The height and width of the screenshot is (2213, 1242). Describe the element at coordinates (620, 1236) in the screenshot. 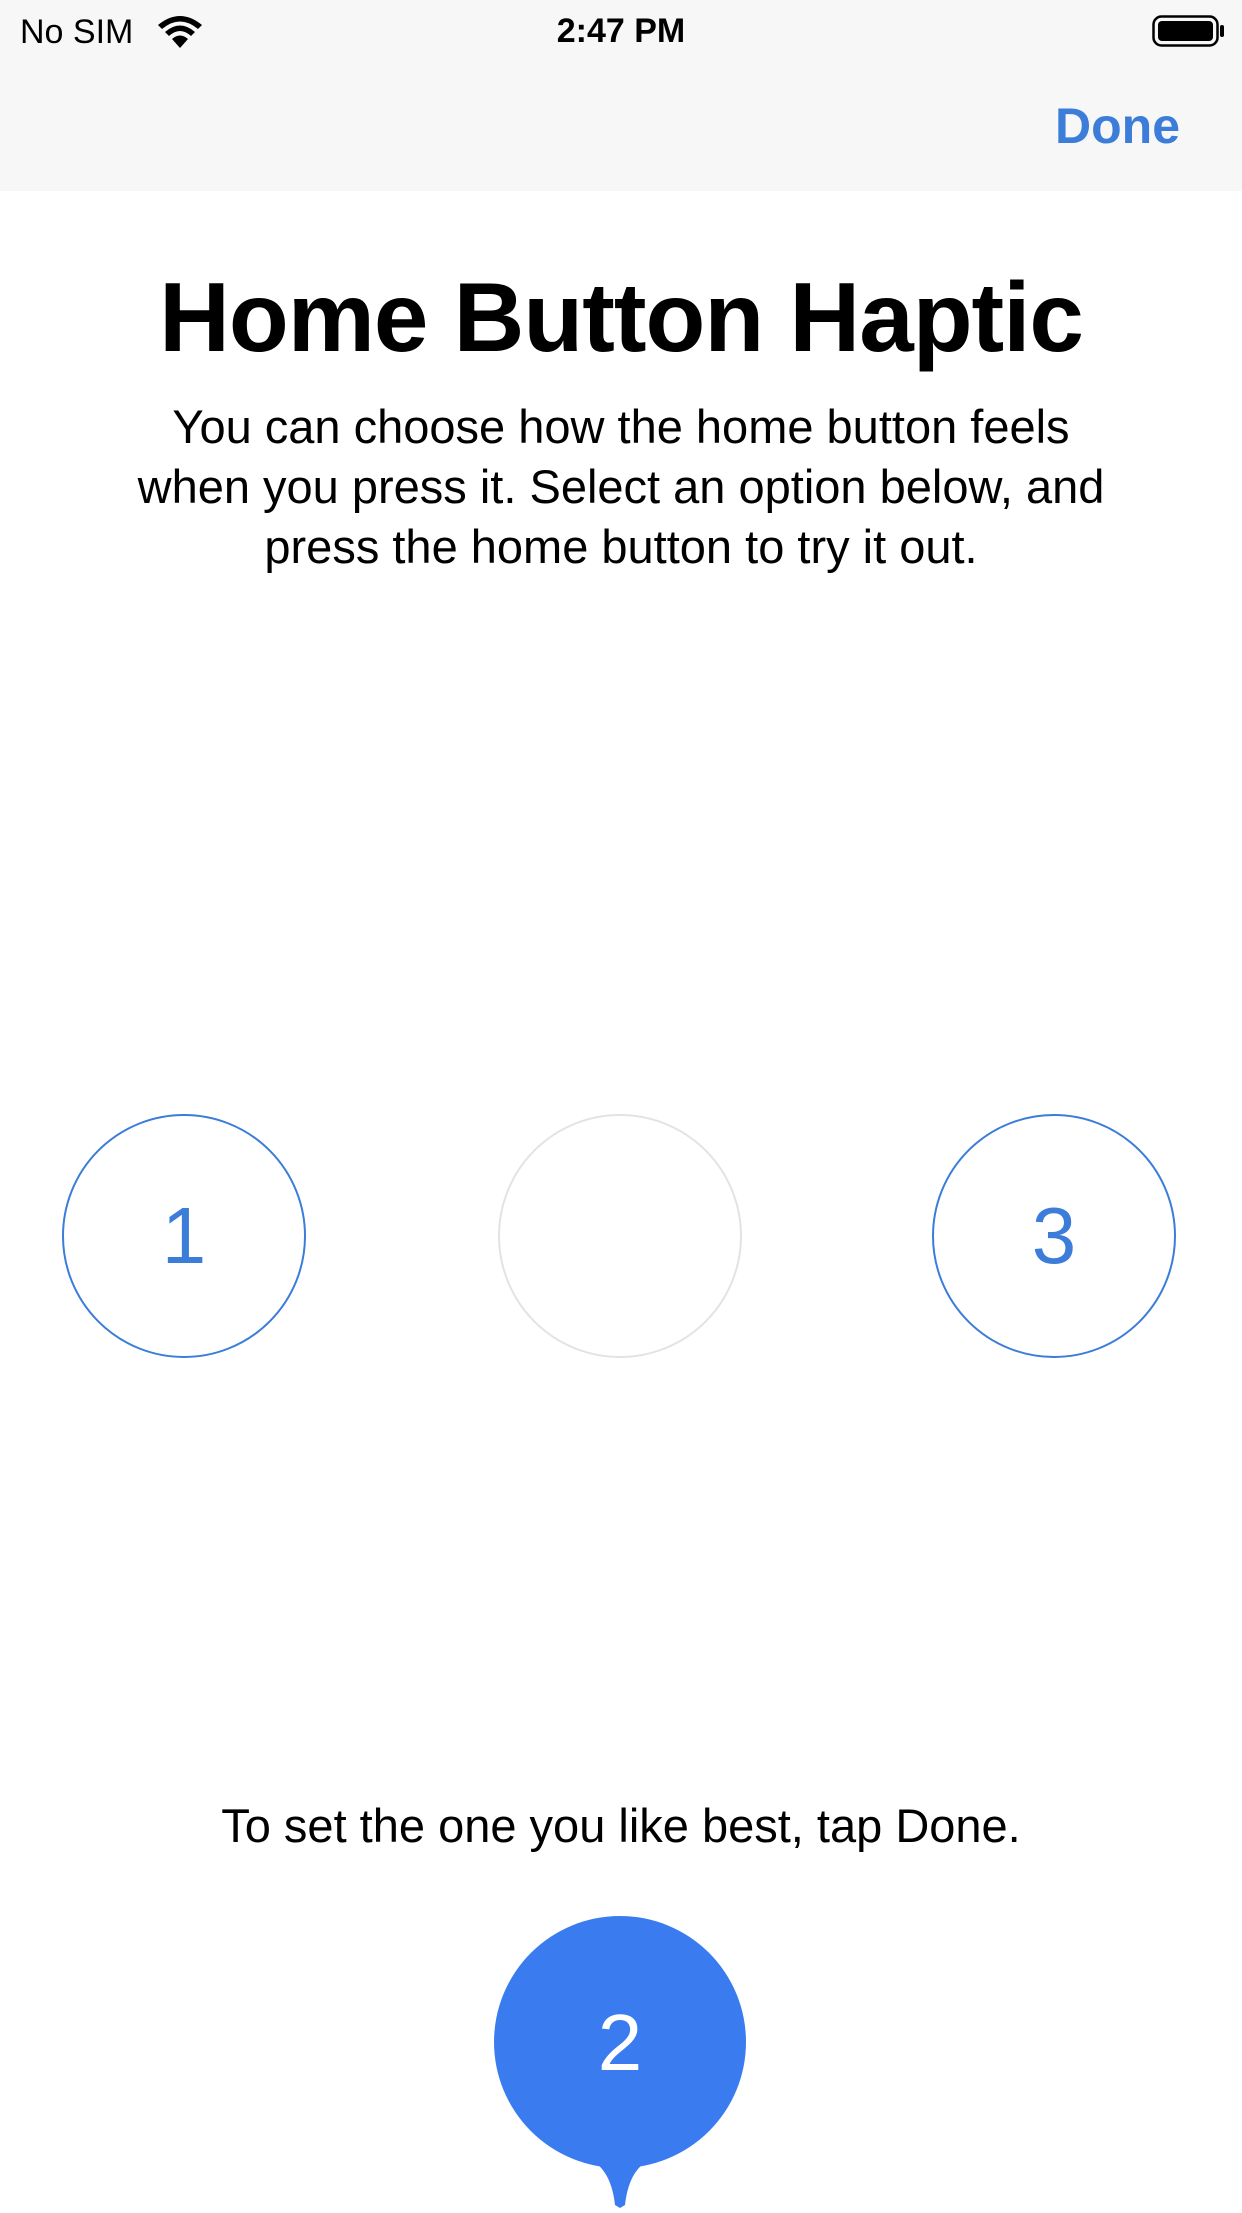

I see `haptic-option-2-slot` at that location.